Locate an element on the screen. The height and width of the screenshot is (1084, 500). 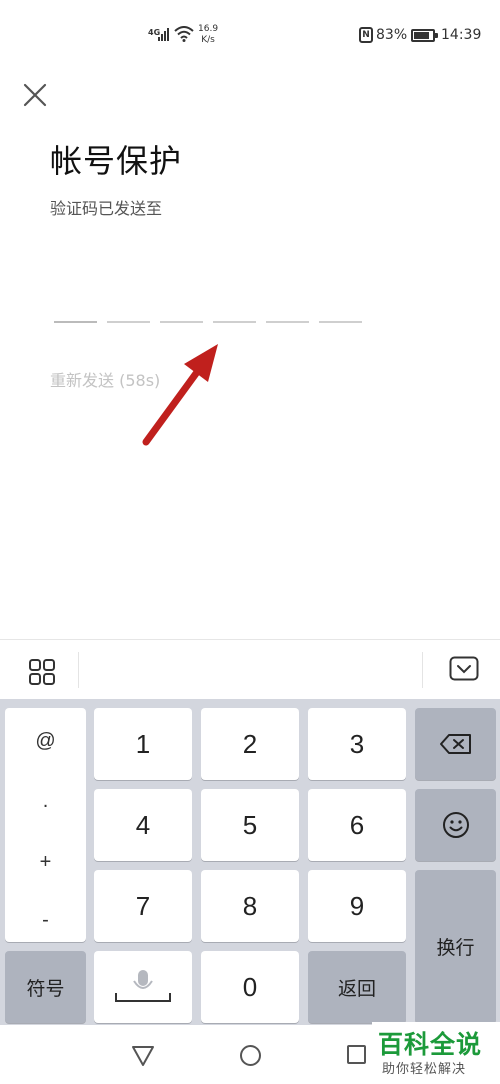
grid-menu-icon is located at coordinates (42, 672).